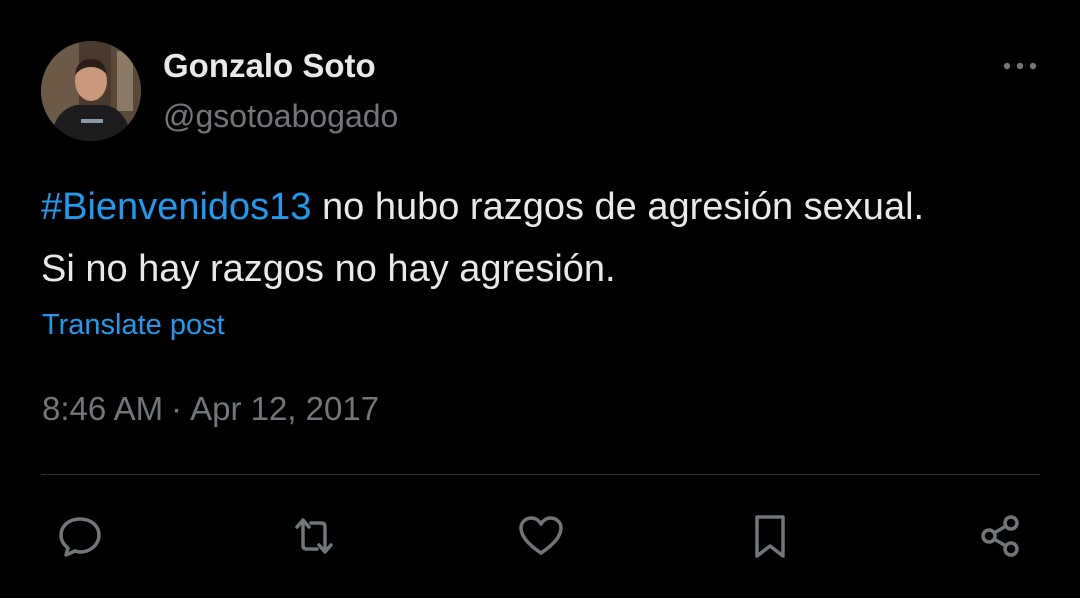 Image resolution: width=1080 pixels, height=598 pixels. I want to click on post-text-line1: no hubo razgos de agresión sexual., so click(618, 207).